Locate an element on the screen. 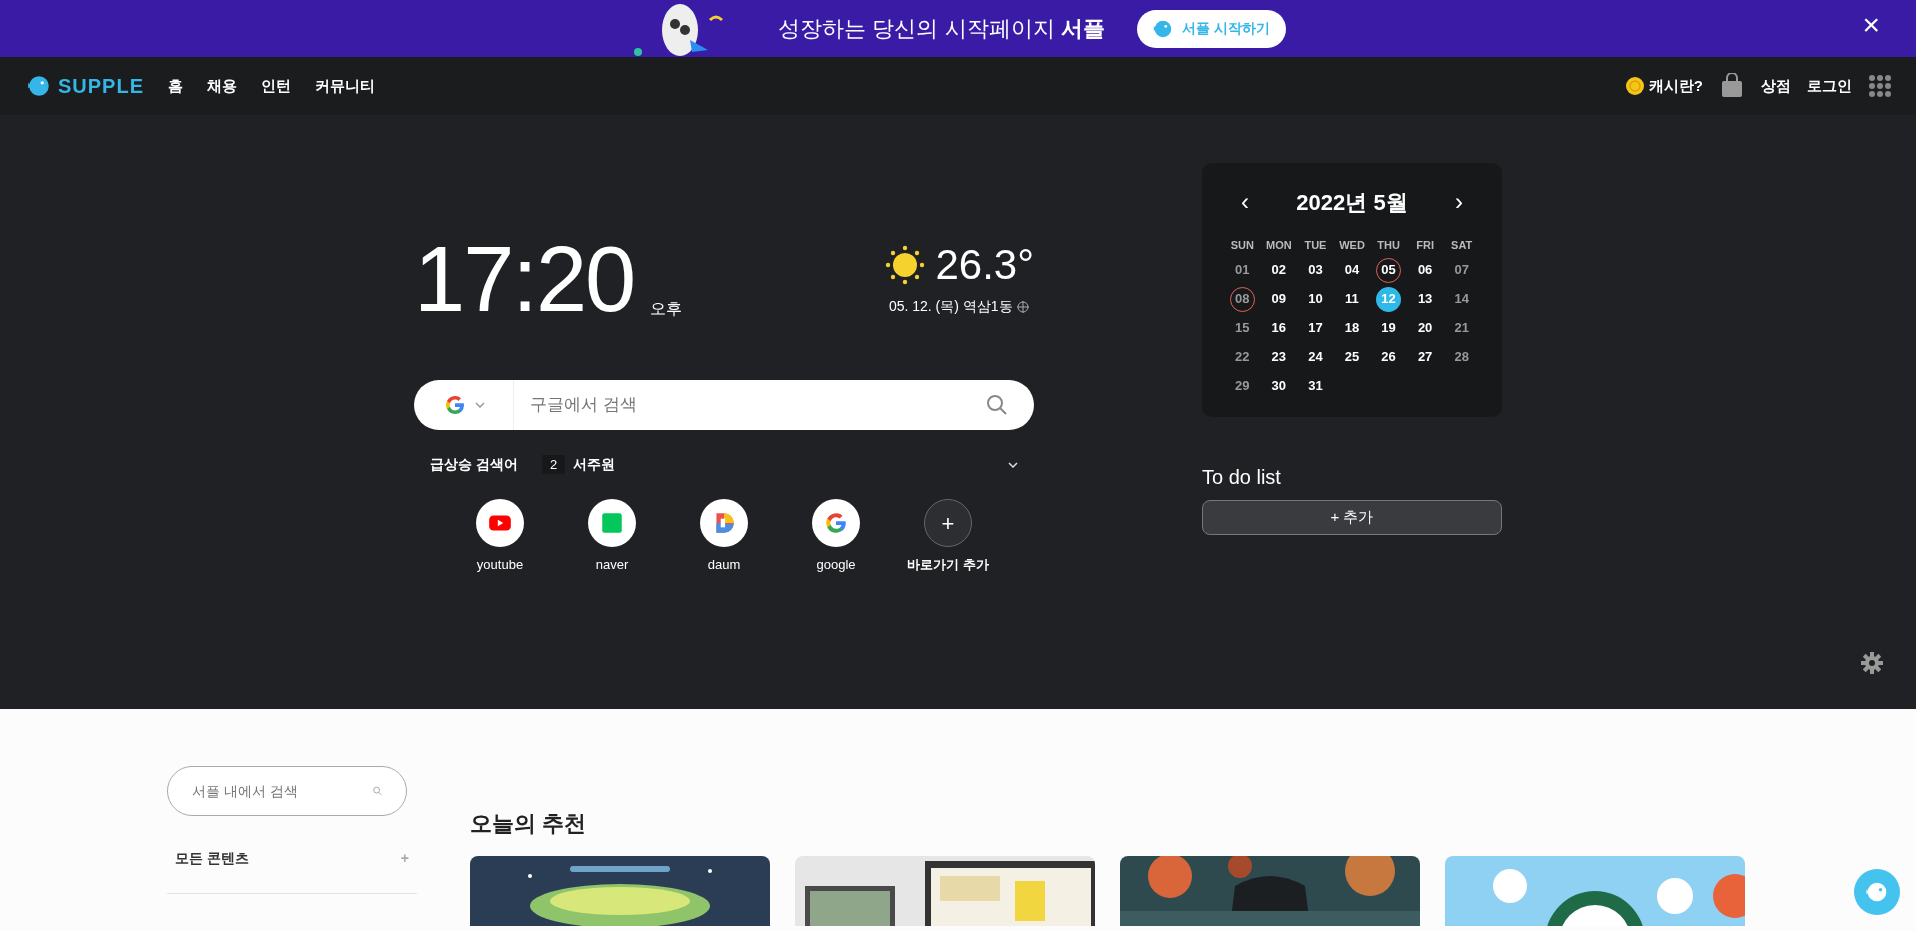 Image resolution: width=1916 pixels, height=931 pixels. nav-link: 인턴 is located at coordinates (276, 86).